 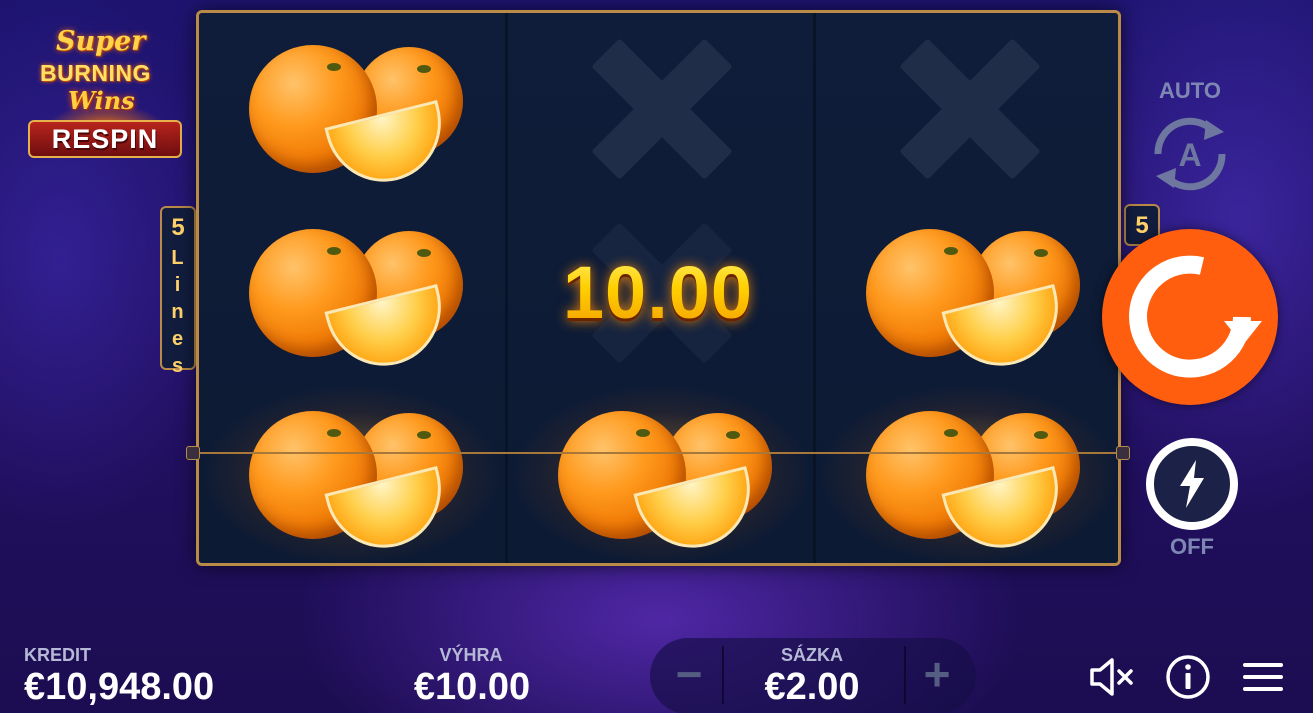 I want to click on logo-line-burning: BURNING, so click(x=95, y=73).